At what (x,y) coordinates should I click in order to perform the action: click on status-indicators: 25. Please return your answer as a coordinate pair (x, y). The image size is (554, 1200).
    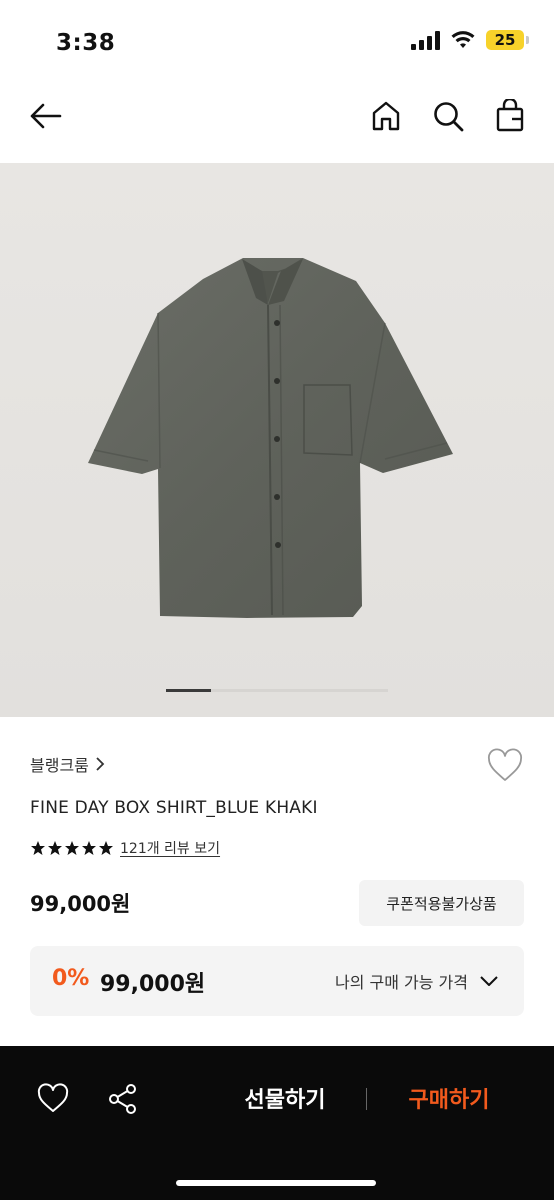
    Looking at the image, I should click on (470, 40).